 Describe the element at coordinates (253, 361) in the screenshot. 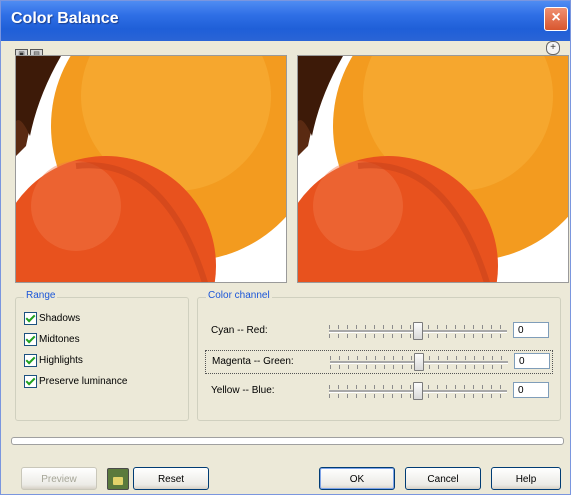

I see `magenta-green-label: Magenta -- Green:` at that location.